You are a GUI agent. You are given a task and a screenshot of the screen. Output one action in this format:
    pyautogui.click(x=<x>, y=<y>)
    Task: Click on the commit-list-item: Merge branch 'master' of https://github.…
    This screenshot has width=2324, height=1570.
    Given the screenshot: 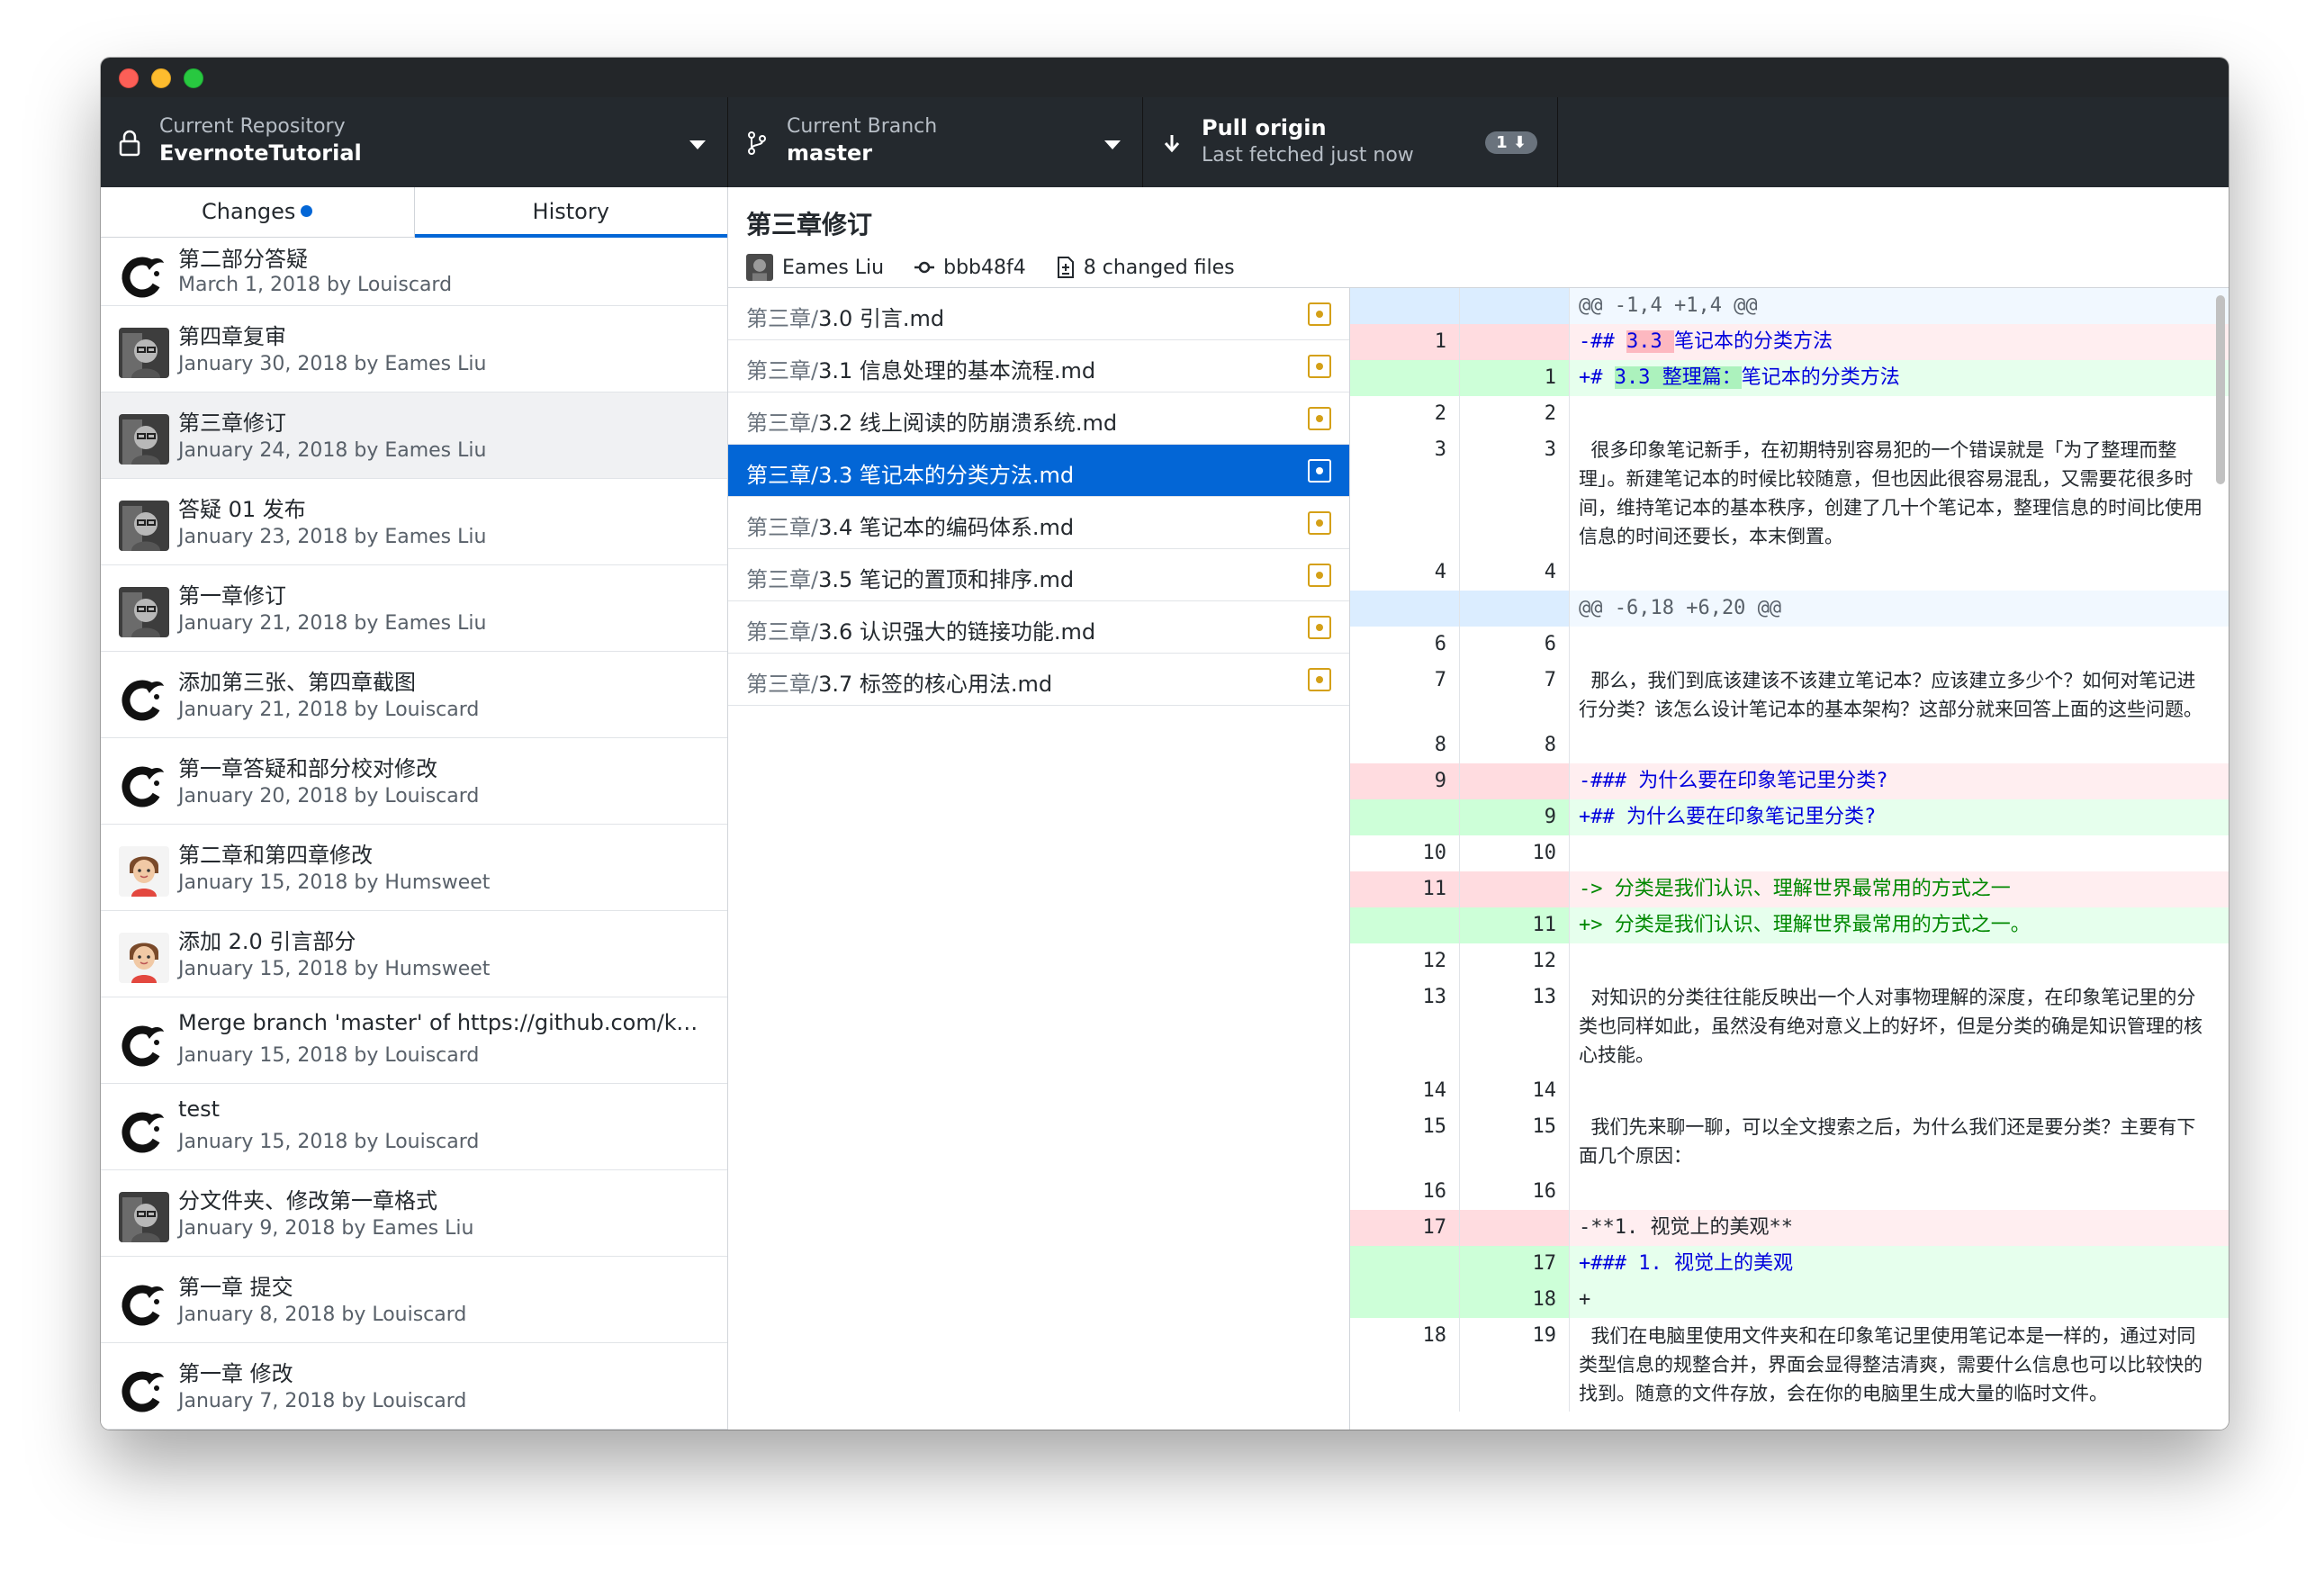 What is the action you would take?
    pyautogui.click(x=414, y=1040)
    